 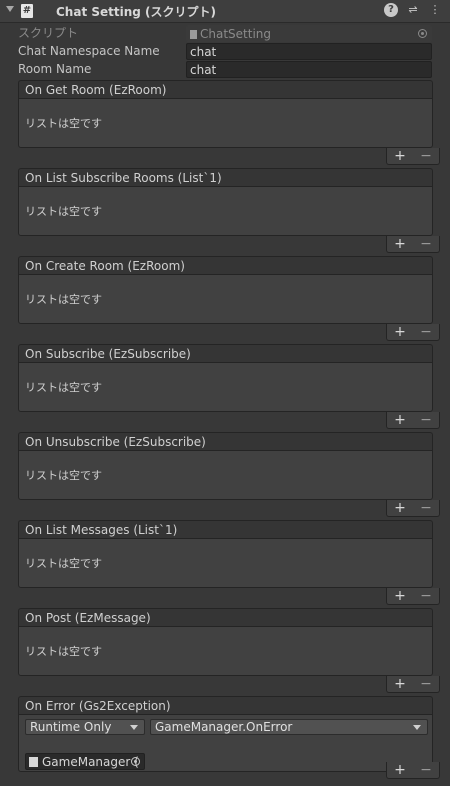 I want to click on presets-icon: ⇌, so click(x=413, y=10).